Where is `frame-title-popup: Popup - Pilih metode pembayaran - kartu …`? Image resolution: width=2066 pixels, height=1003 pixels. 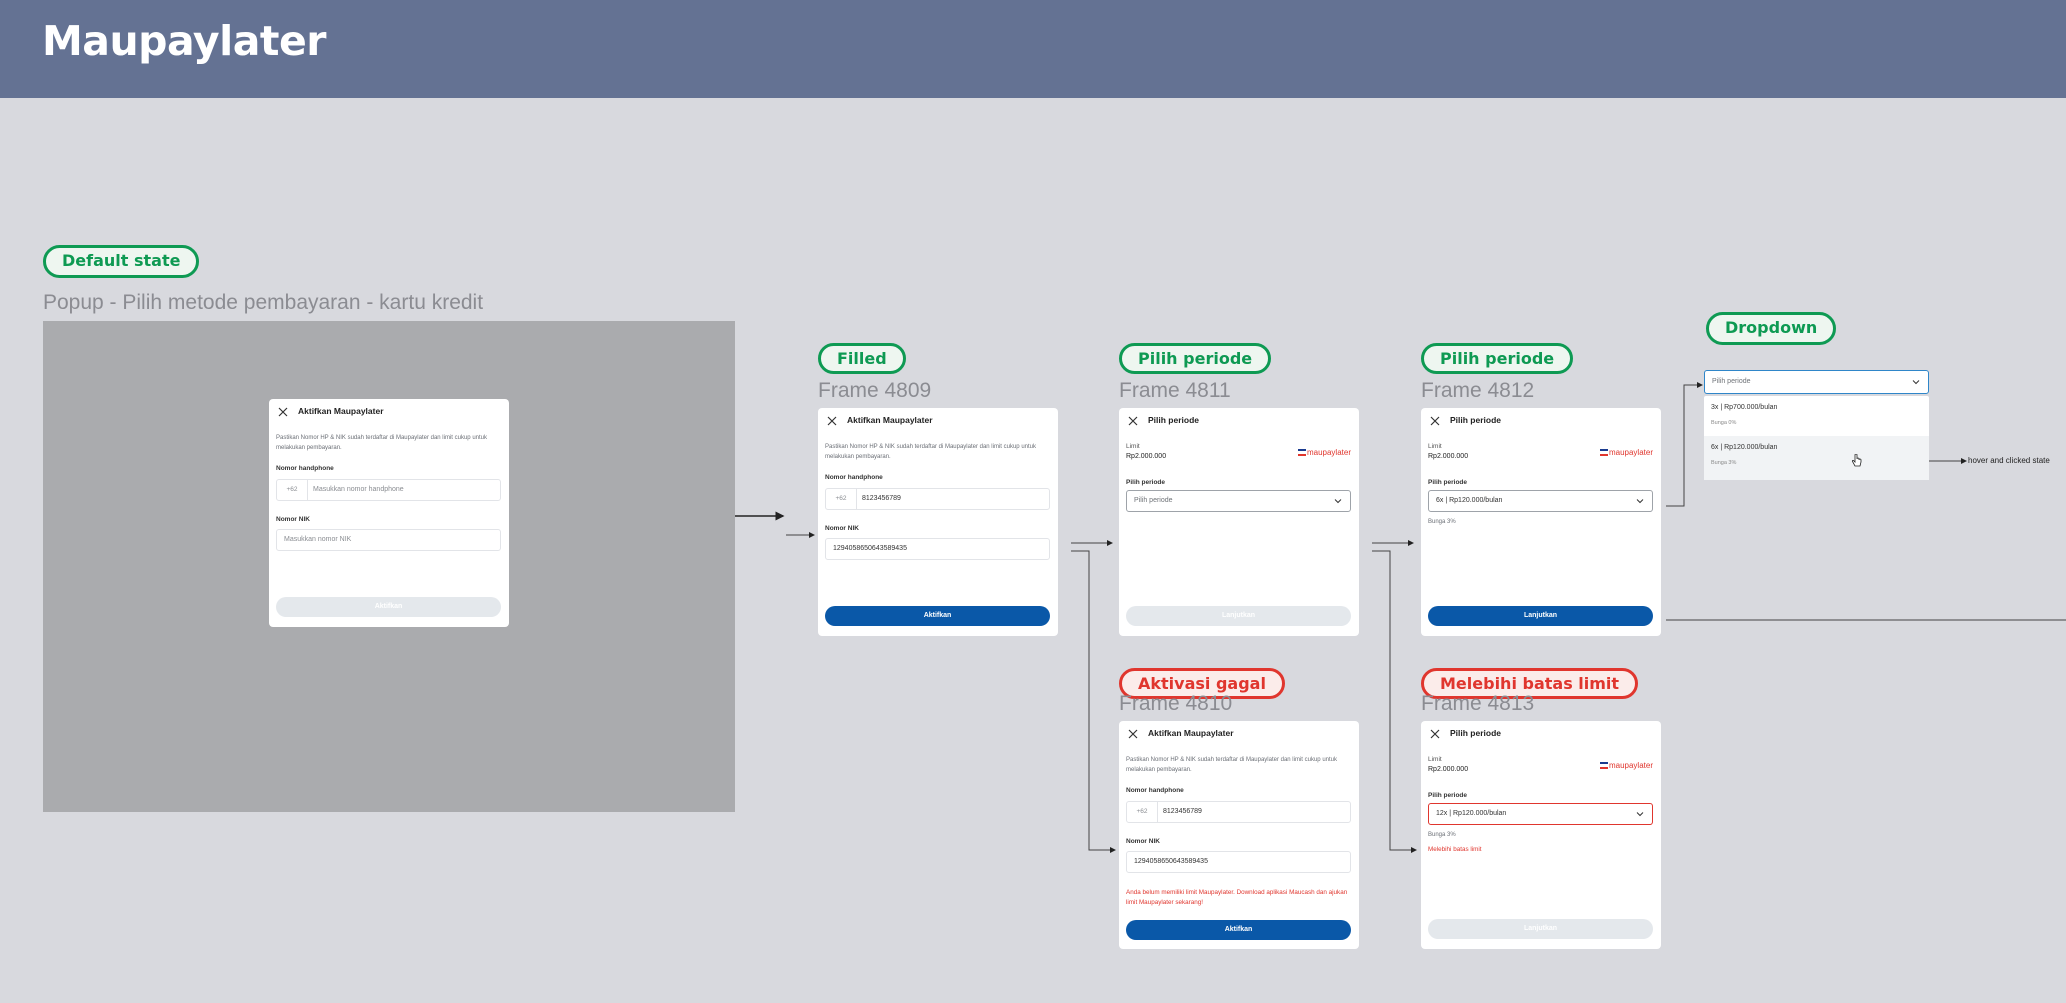 frame-title-popup: Popup - Pilih metode pembayaran - kartu … is located at coordinates (263, 302).